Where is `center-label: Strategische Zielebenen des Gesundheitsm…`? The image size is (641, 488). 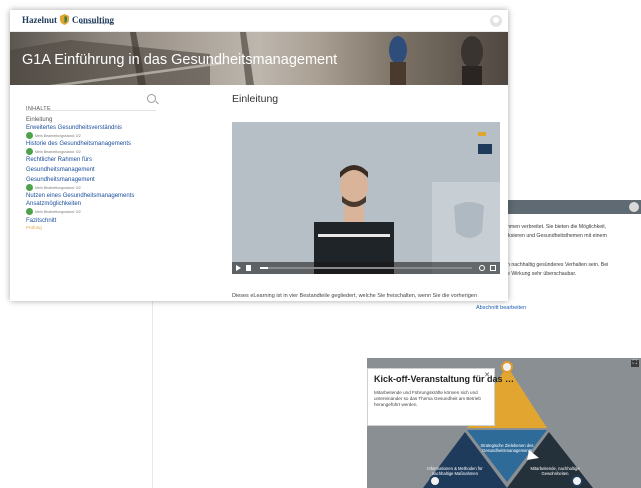
center-label: Strategische Zielebenen des Gesundheitsm… is located at coordinates (507, 448).